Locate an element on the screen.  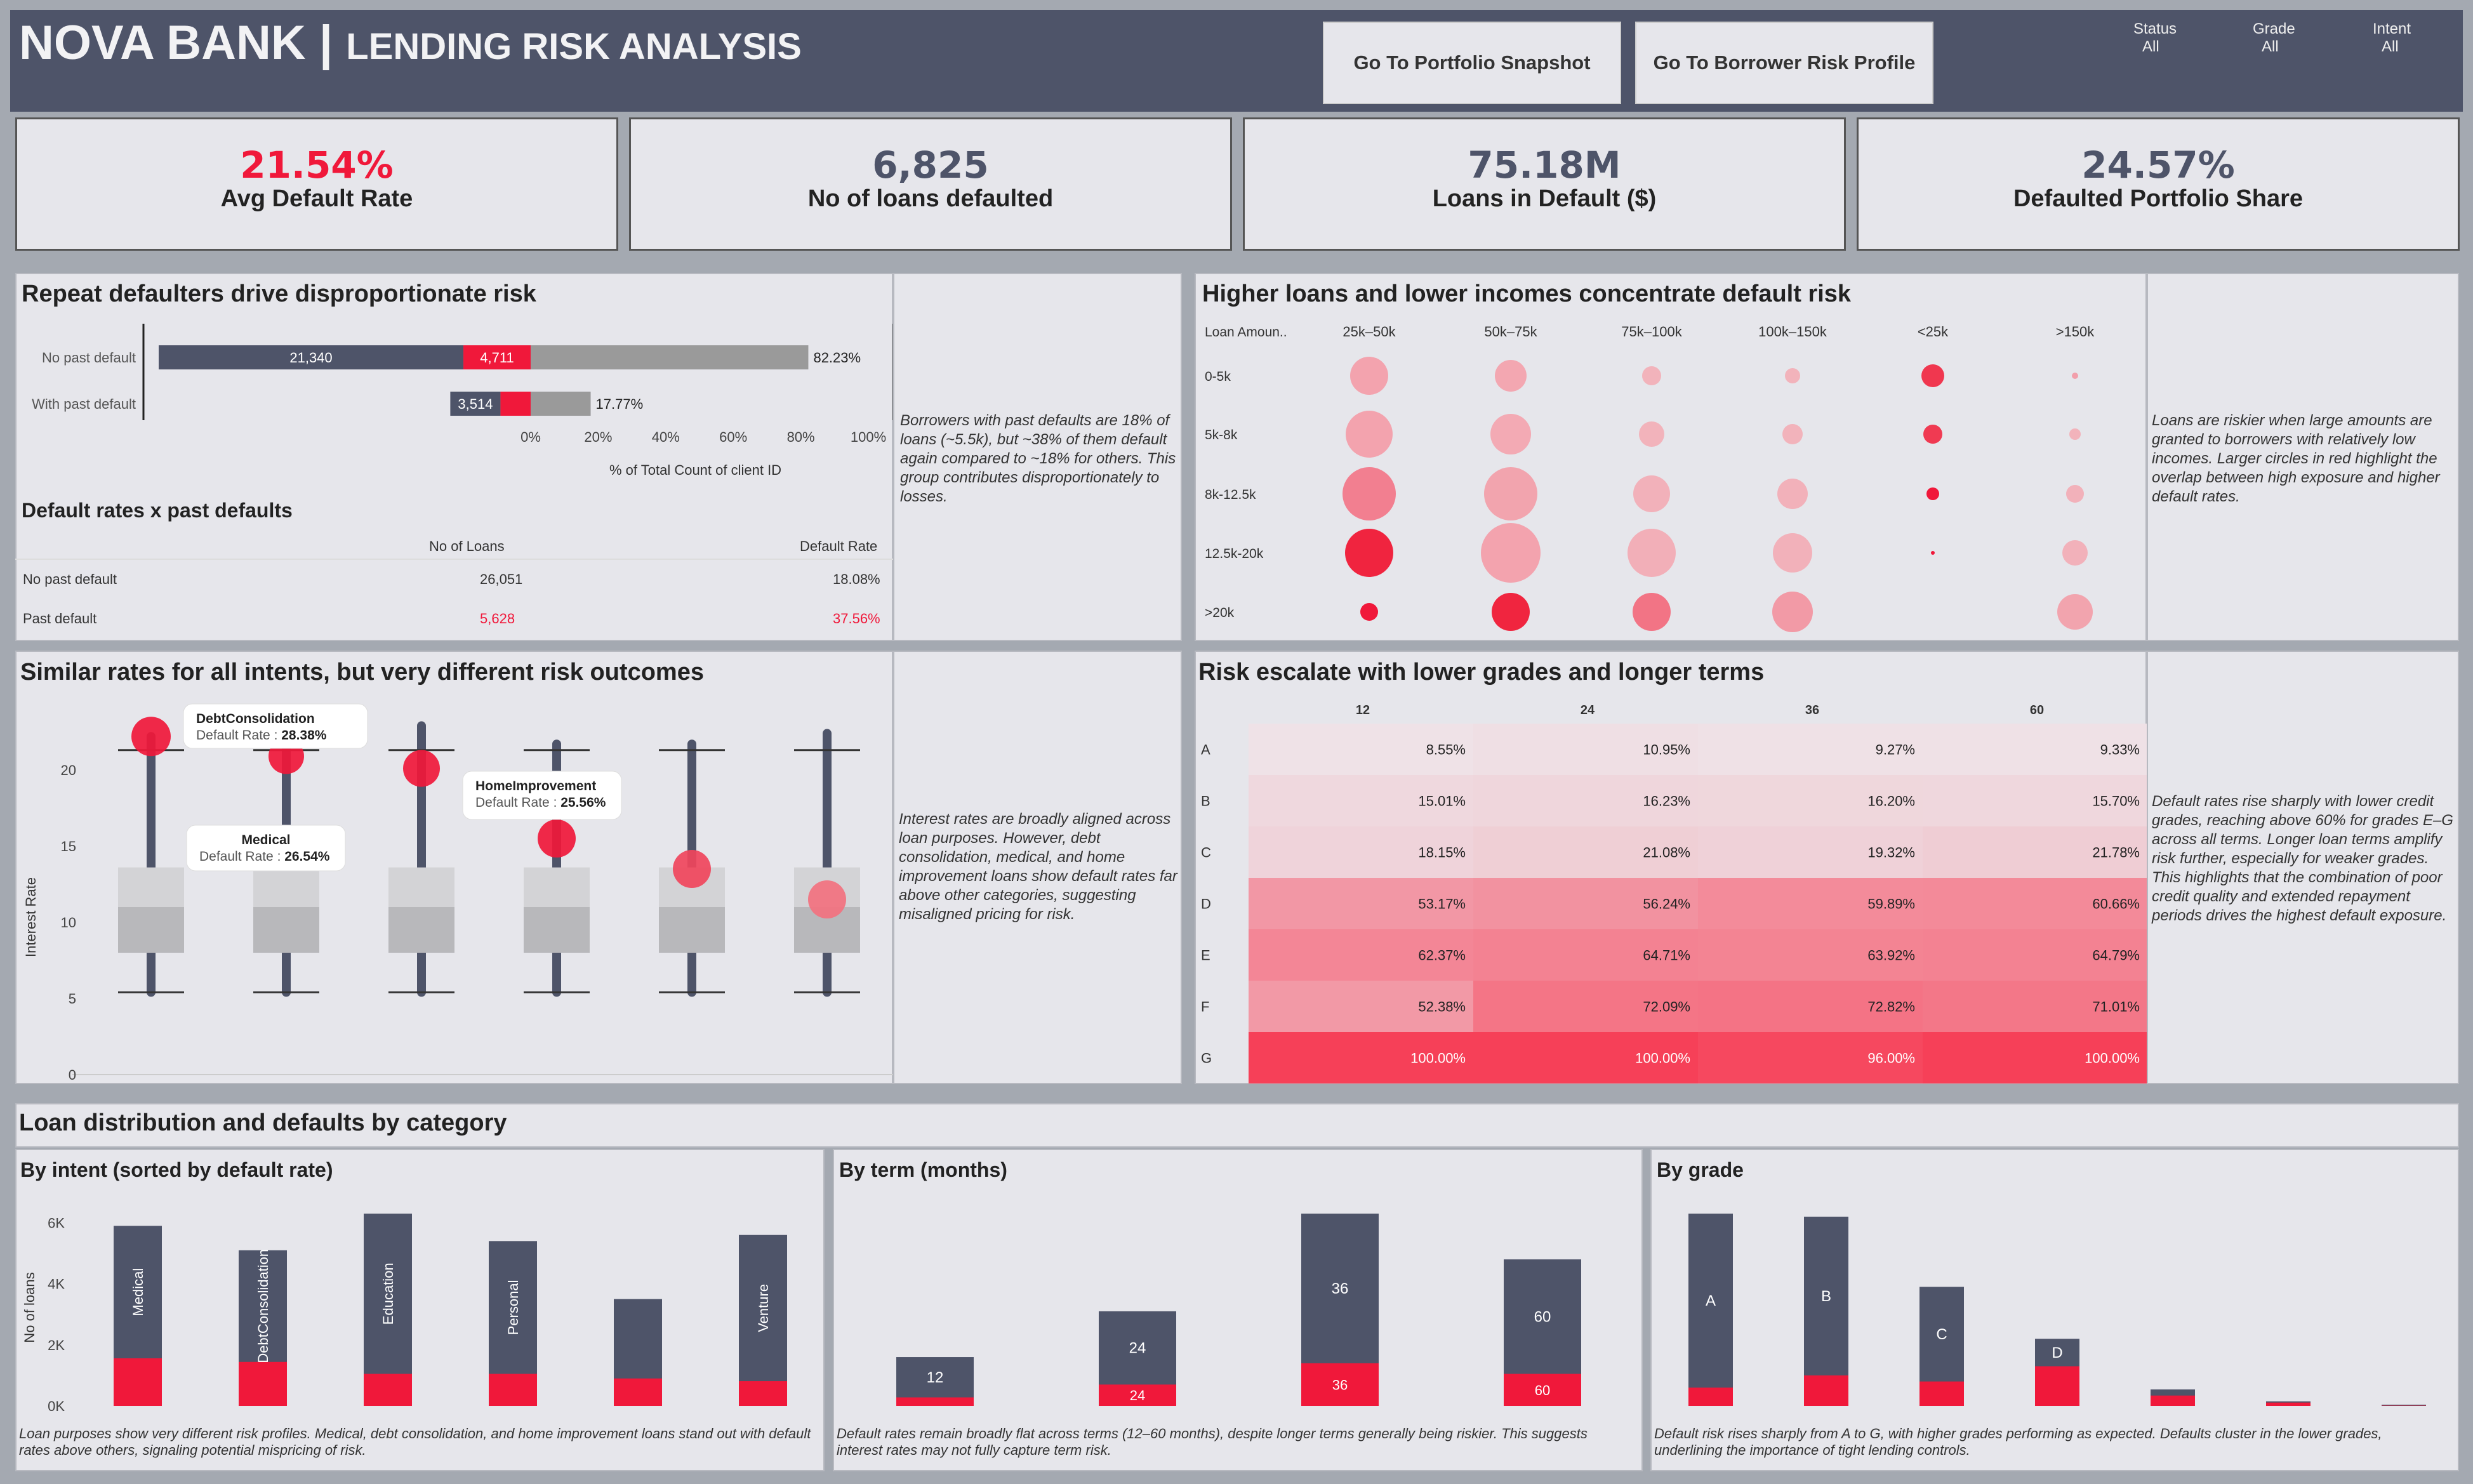
heat-cell-label: 72.82% is located at coordinates (1891, 1007).